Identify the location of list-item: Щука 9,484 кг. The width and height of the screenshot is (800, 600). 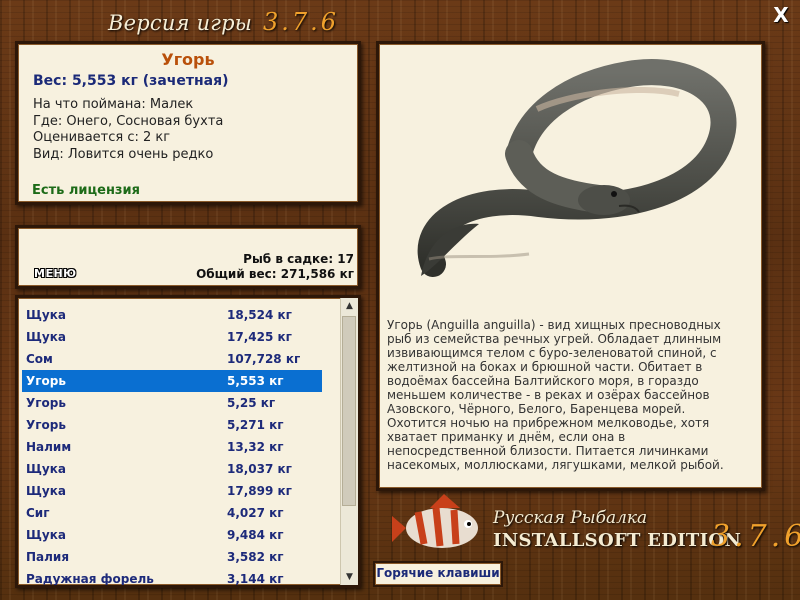
(172, 535).